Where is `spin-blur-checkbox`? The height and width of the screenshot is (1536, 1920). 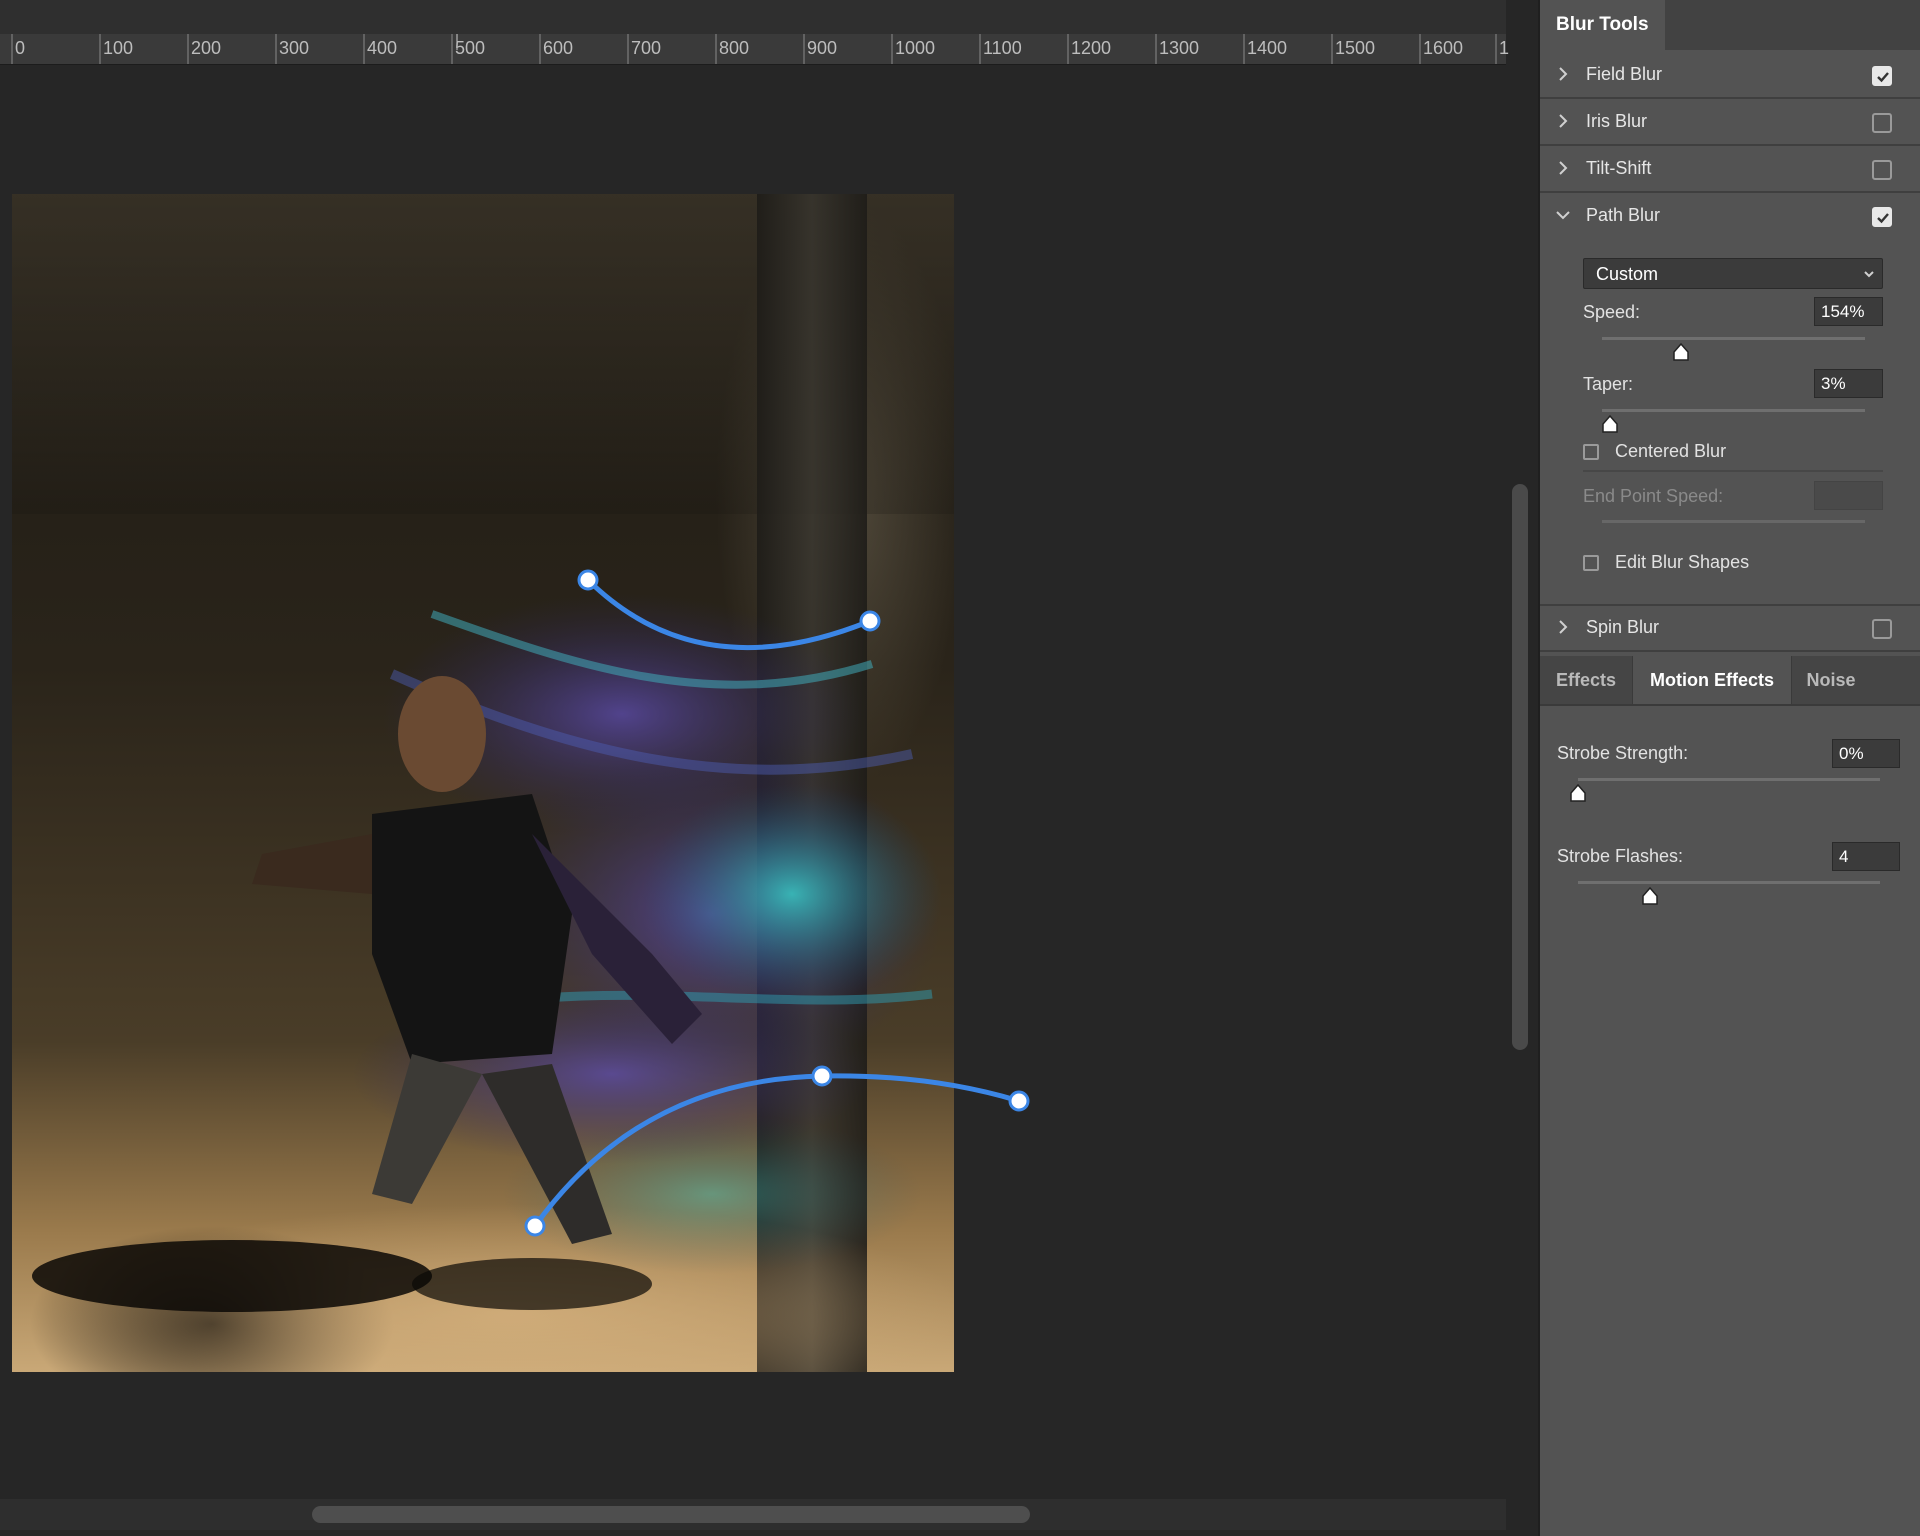
spin-blur-checkbox is located at coordinates (1882, 629).